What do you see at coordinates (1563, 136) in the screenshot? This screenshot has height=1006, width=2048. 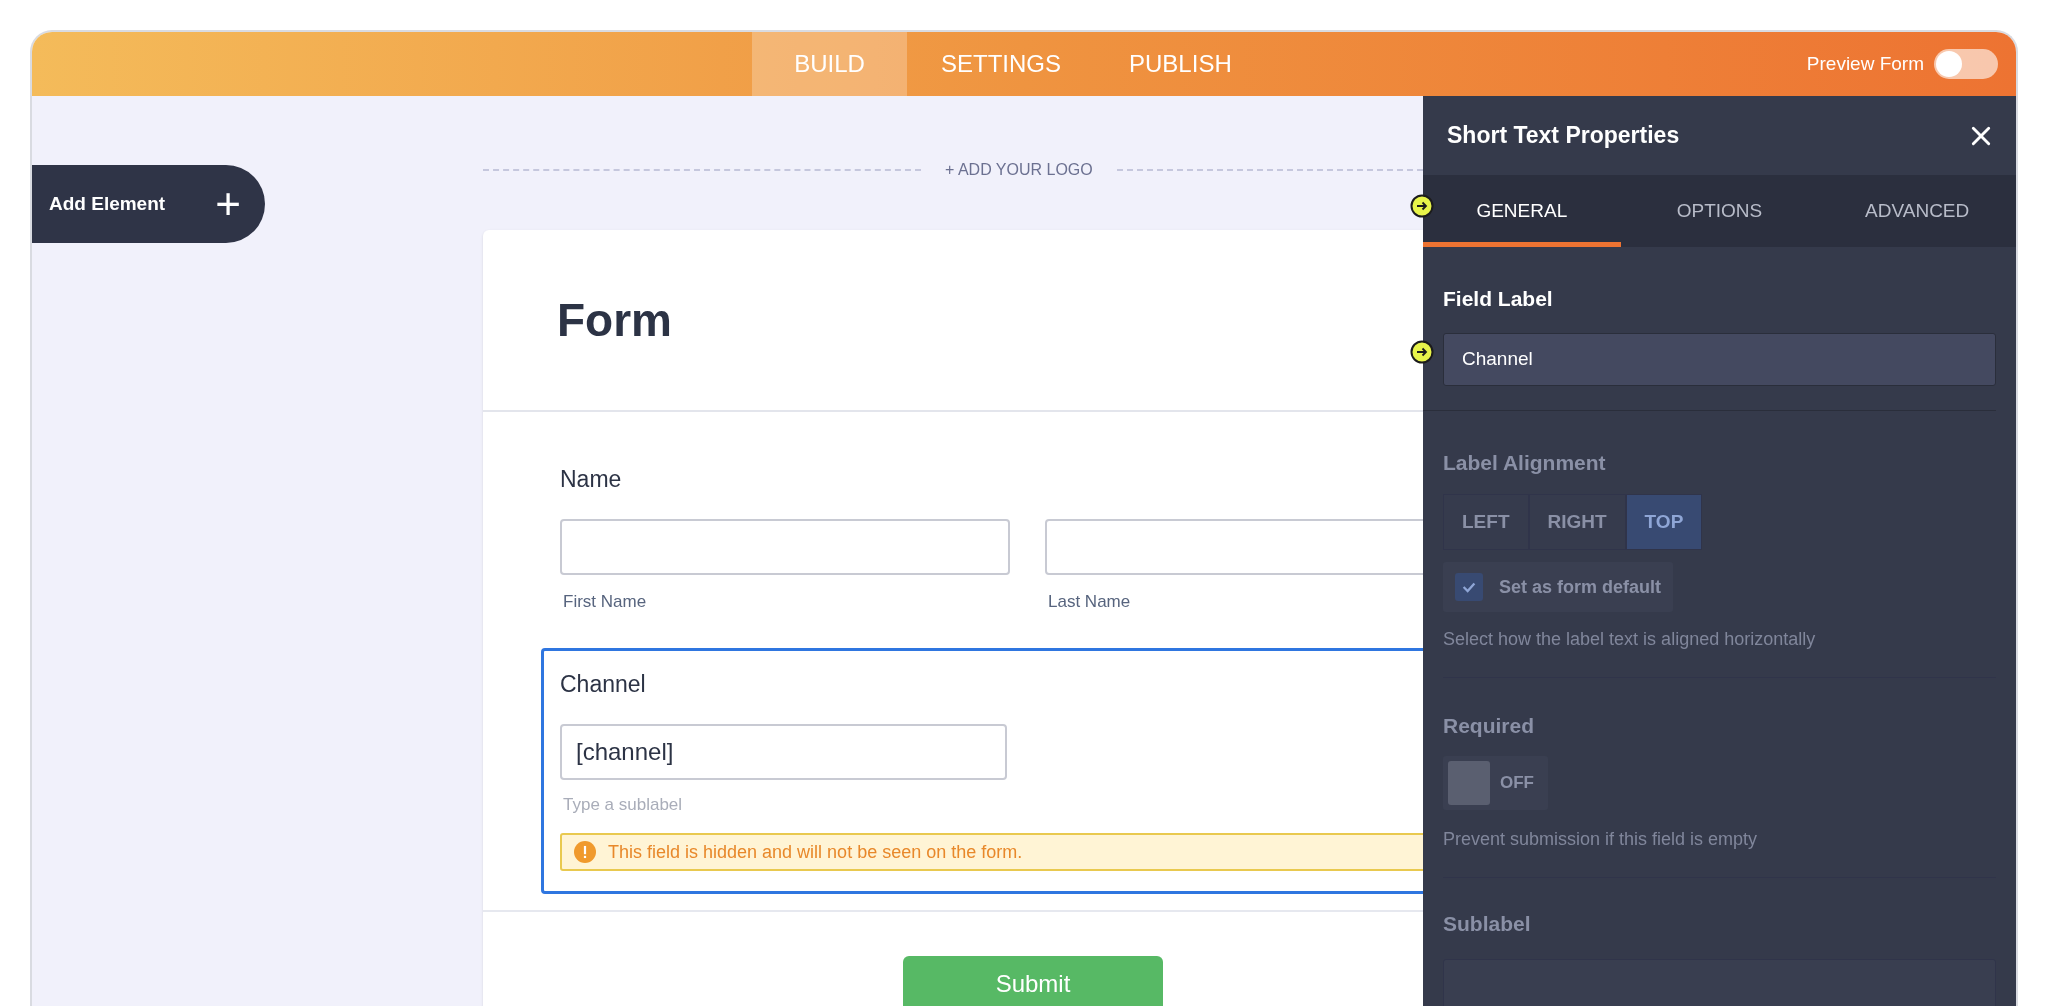 I see `panel-title: Short Text Properties` at bounding box center [1563, 136].